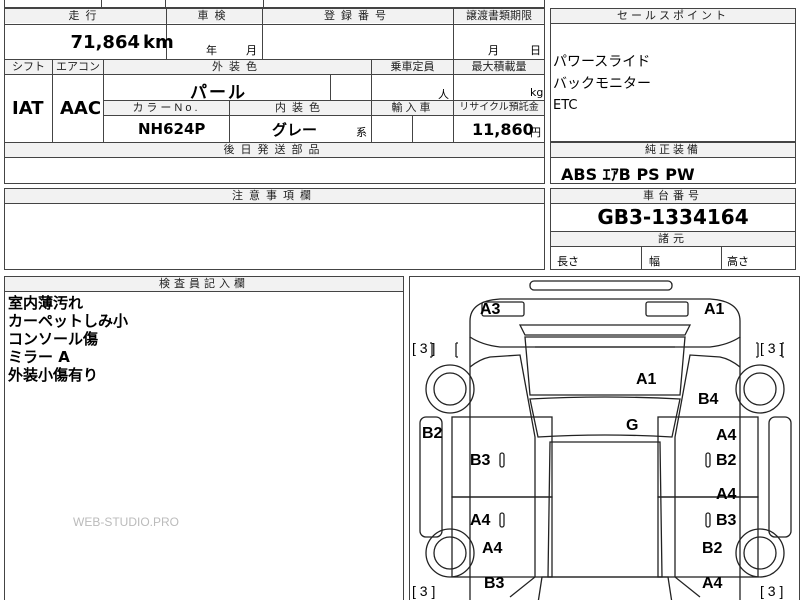  What do you see at coordinates (172, 129) in the screenshot?
I see `color-no-value: NH624P` at bounding box center [172, 129].